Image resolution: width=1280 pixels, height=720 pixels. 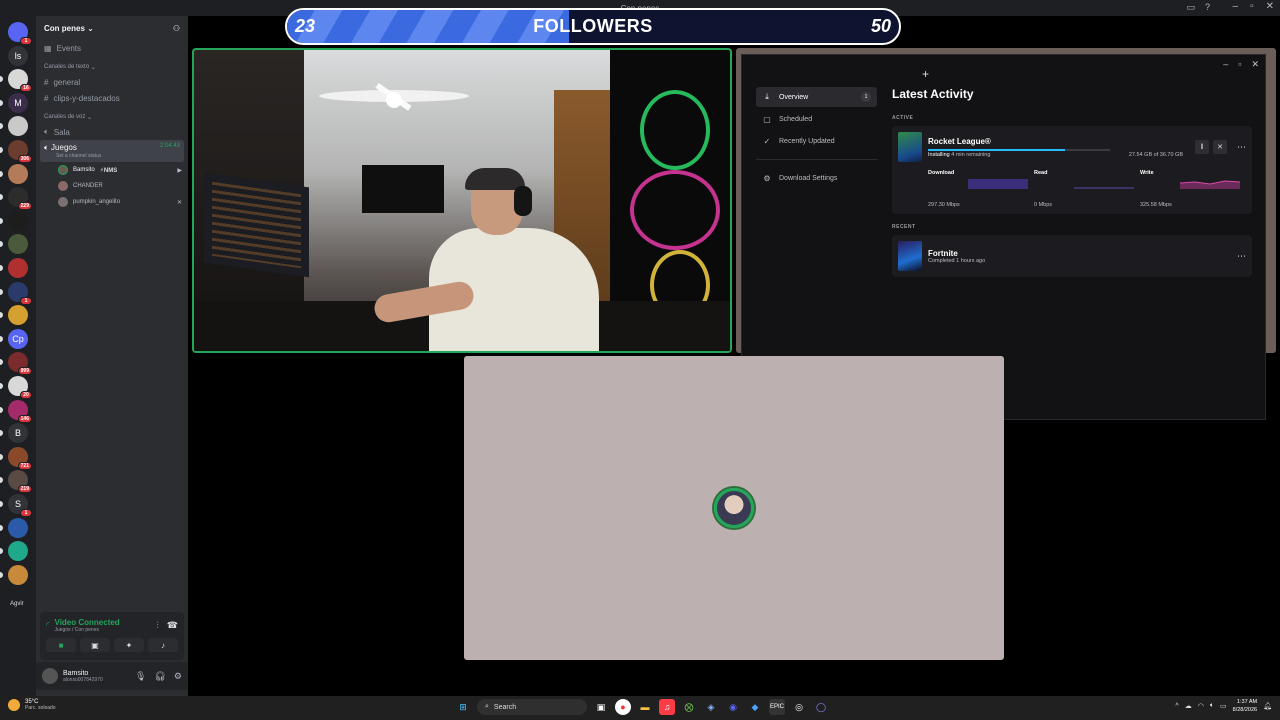 I want to click on pause-button: ‖, so click(x=1202, y=147).